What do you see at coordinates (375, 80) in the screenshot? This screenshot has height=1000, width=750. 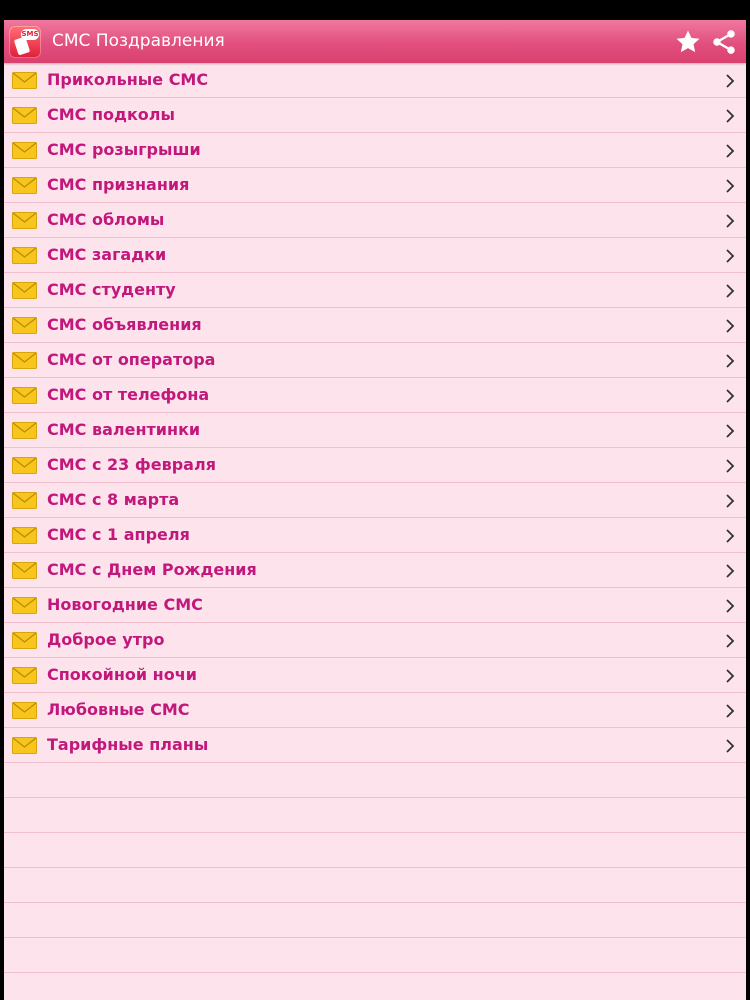 I see `list-item: Прикольные СМС` at bounding box center [375, 80].